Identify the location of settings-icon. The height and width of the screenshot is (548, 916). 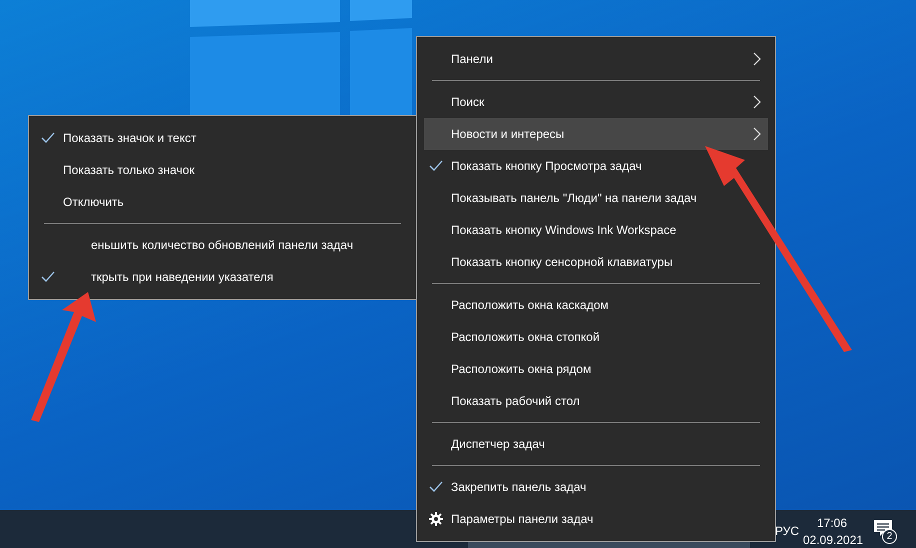
(436, 519).